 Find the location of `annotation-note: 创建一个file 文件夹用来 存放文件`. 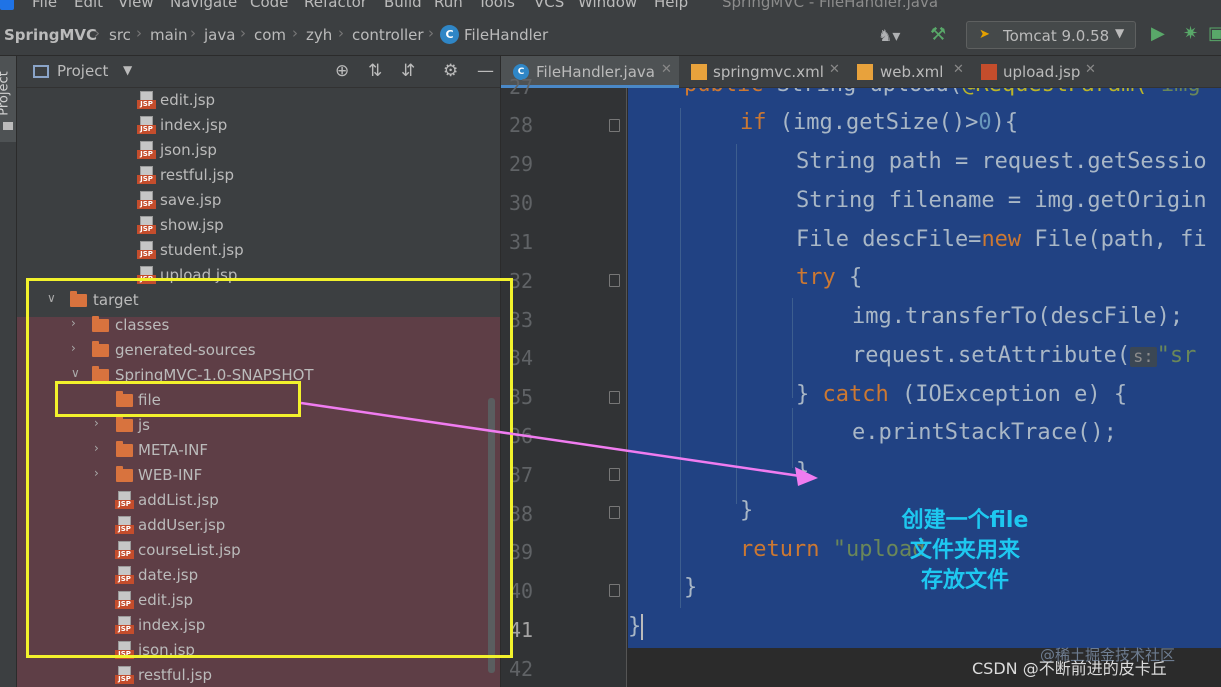

annotation-note: 创建一个file 文件夹用来 存放文件 is located at coordinates (965, 551).